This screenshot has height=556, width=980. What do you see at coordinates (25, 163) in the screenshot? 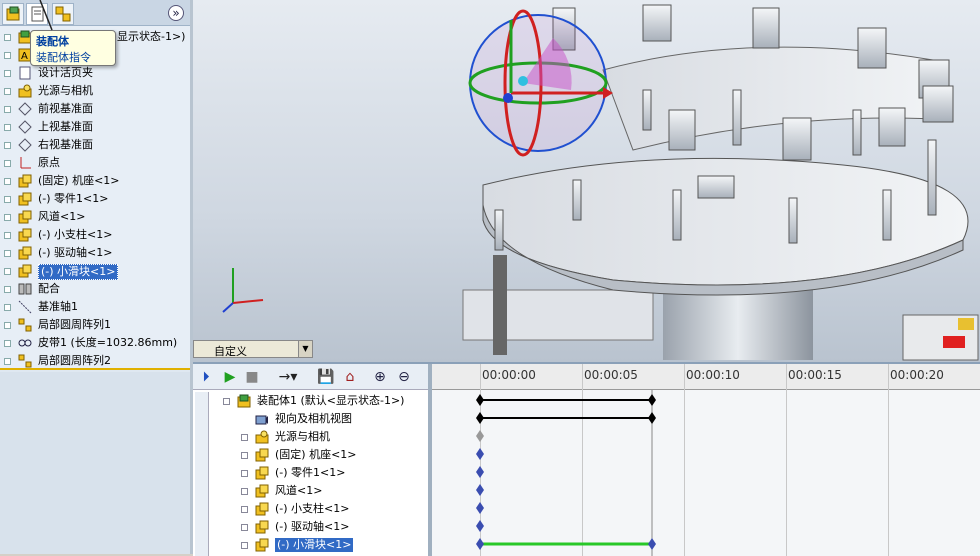
I see `origin-icon` at bounding box center [25, 163].